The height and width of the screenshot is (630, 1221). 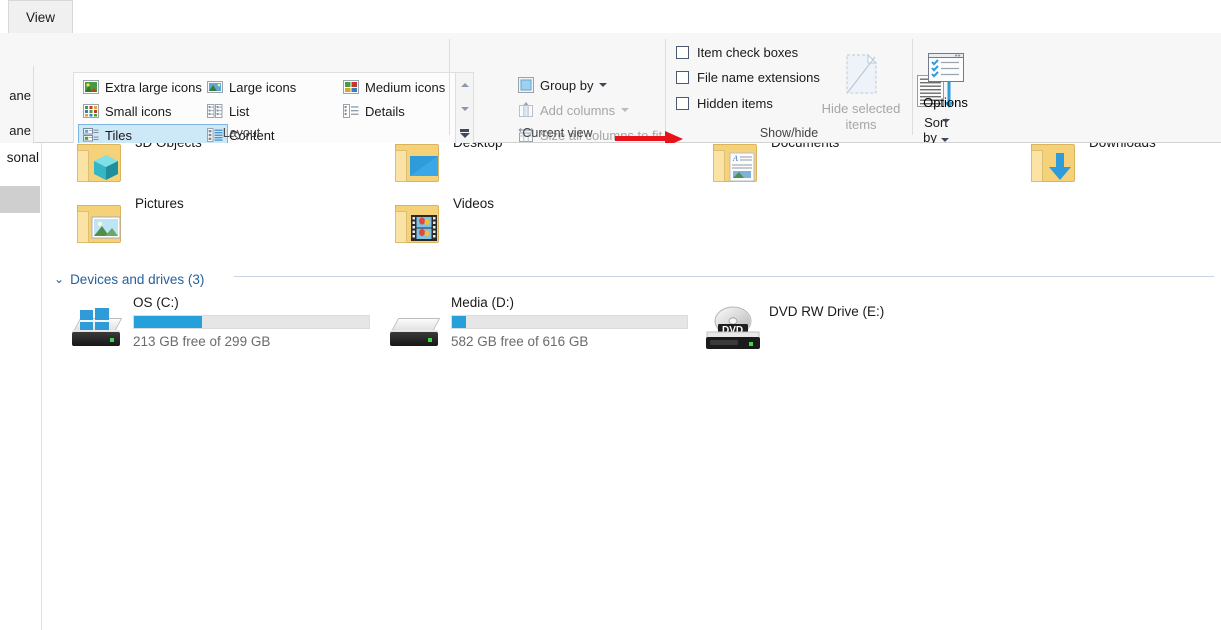 I want to click on folder-label: Downloads, so click(x=1122, y=146).